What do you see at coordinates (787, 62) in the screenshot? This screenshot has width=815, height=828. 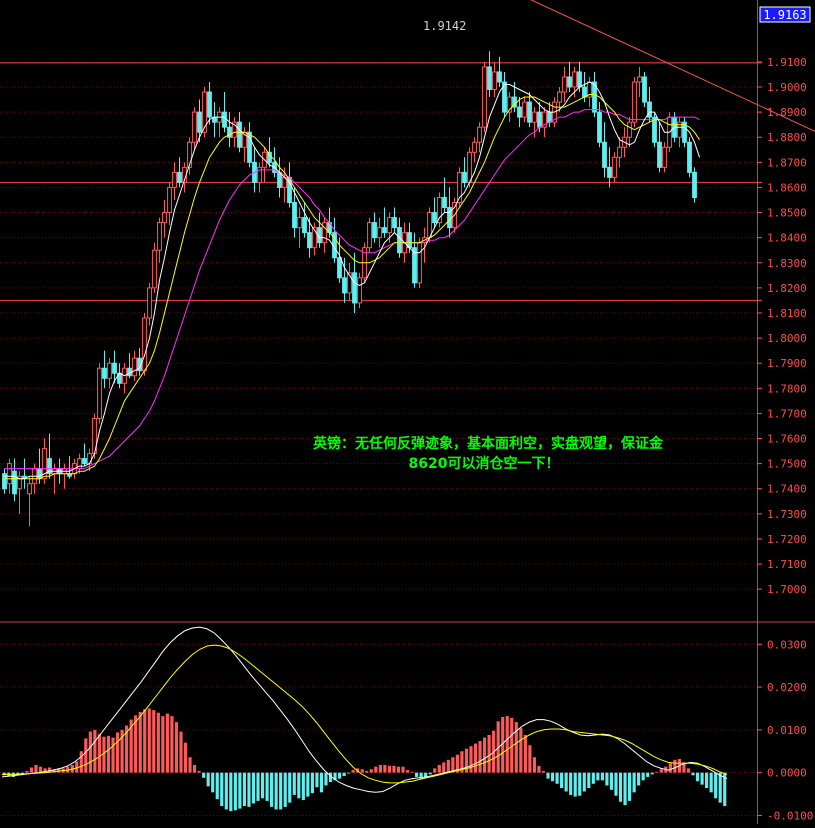 I see `price-tick-label: 1.9100` at bounding box center [787, 62].